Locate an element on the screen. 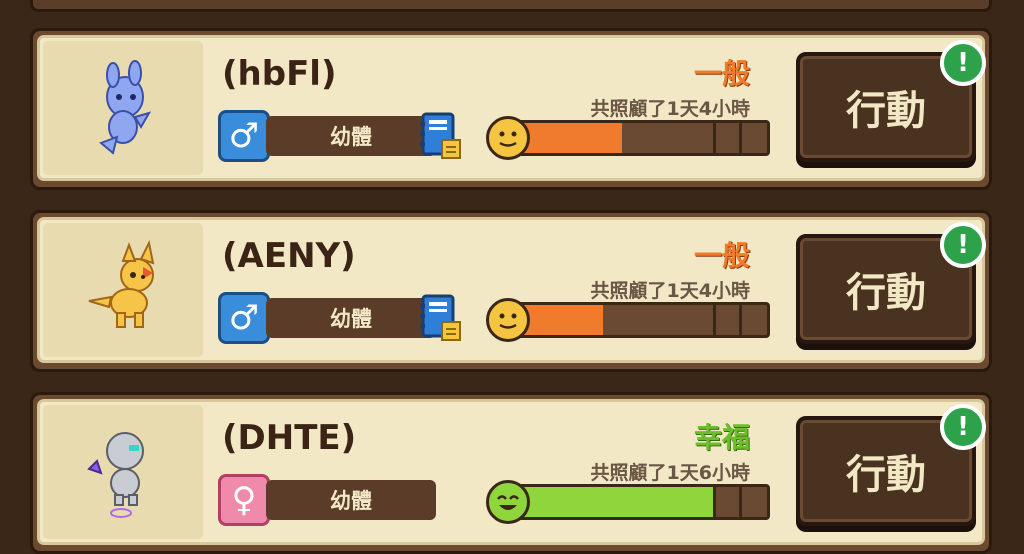 The width and height of the screenshot is (1024, 554). care-duration: 共照顧了1天6小時 is located at coordinates (670, 473).